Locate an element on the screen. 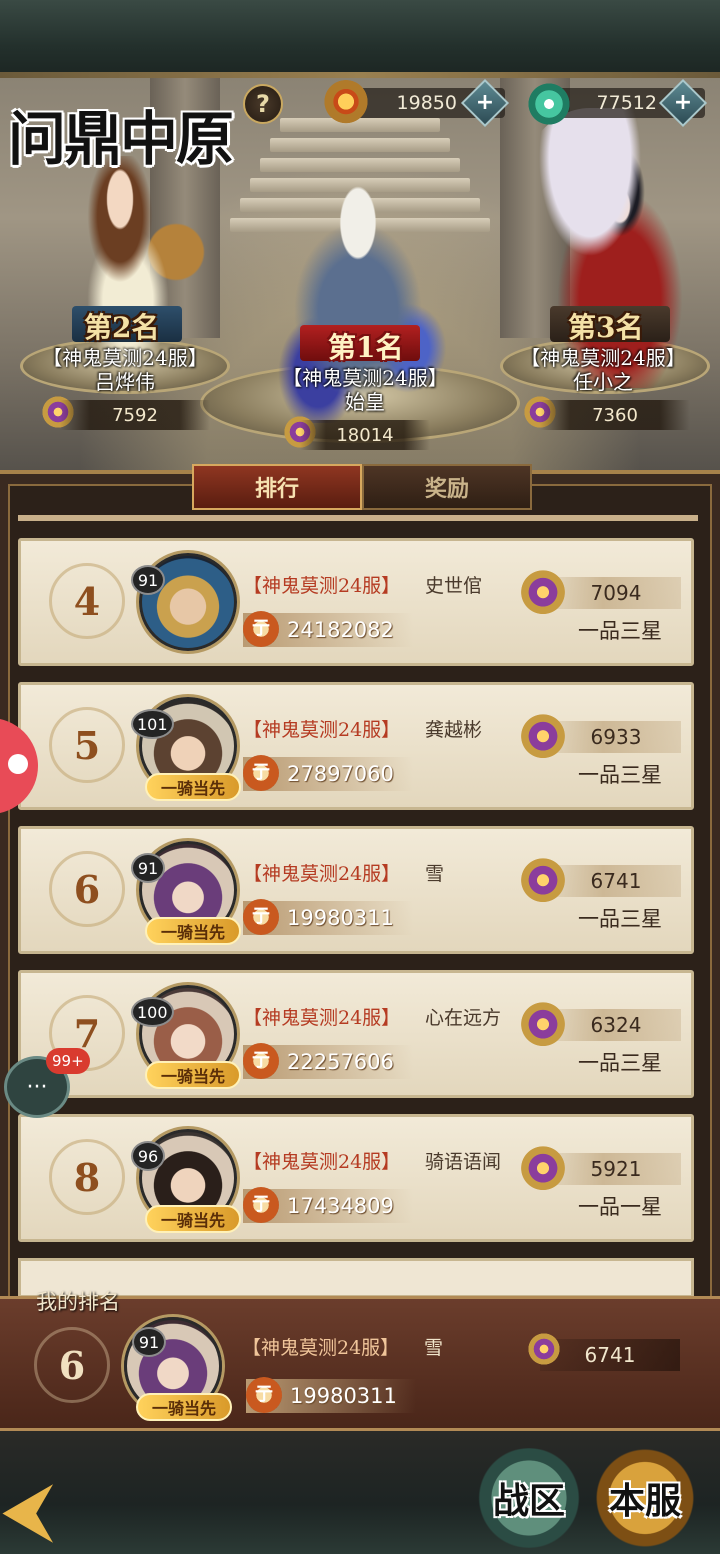  my-rank-label: 我的排名 is located at coordinates (78, 1302).